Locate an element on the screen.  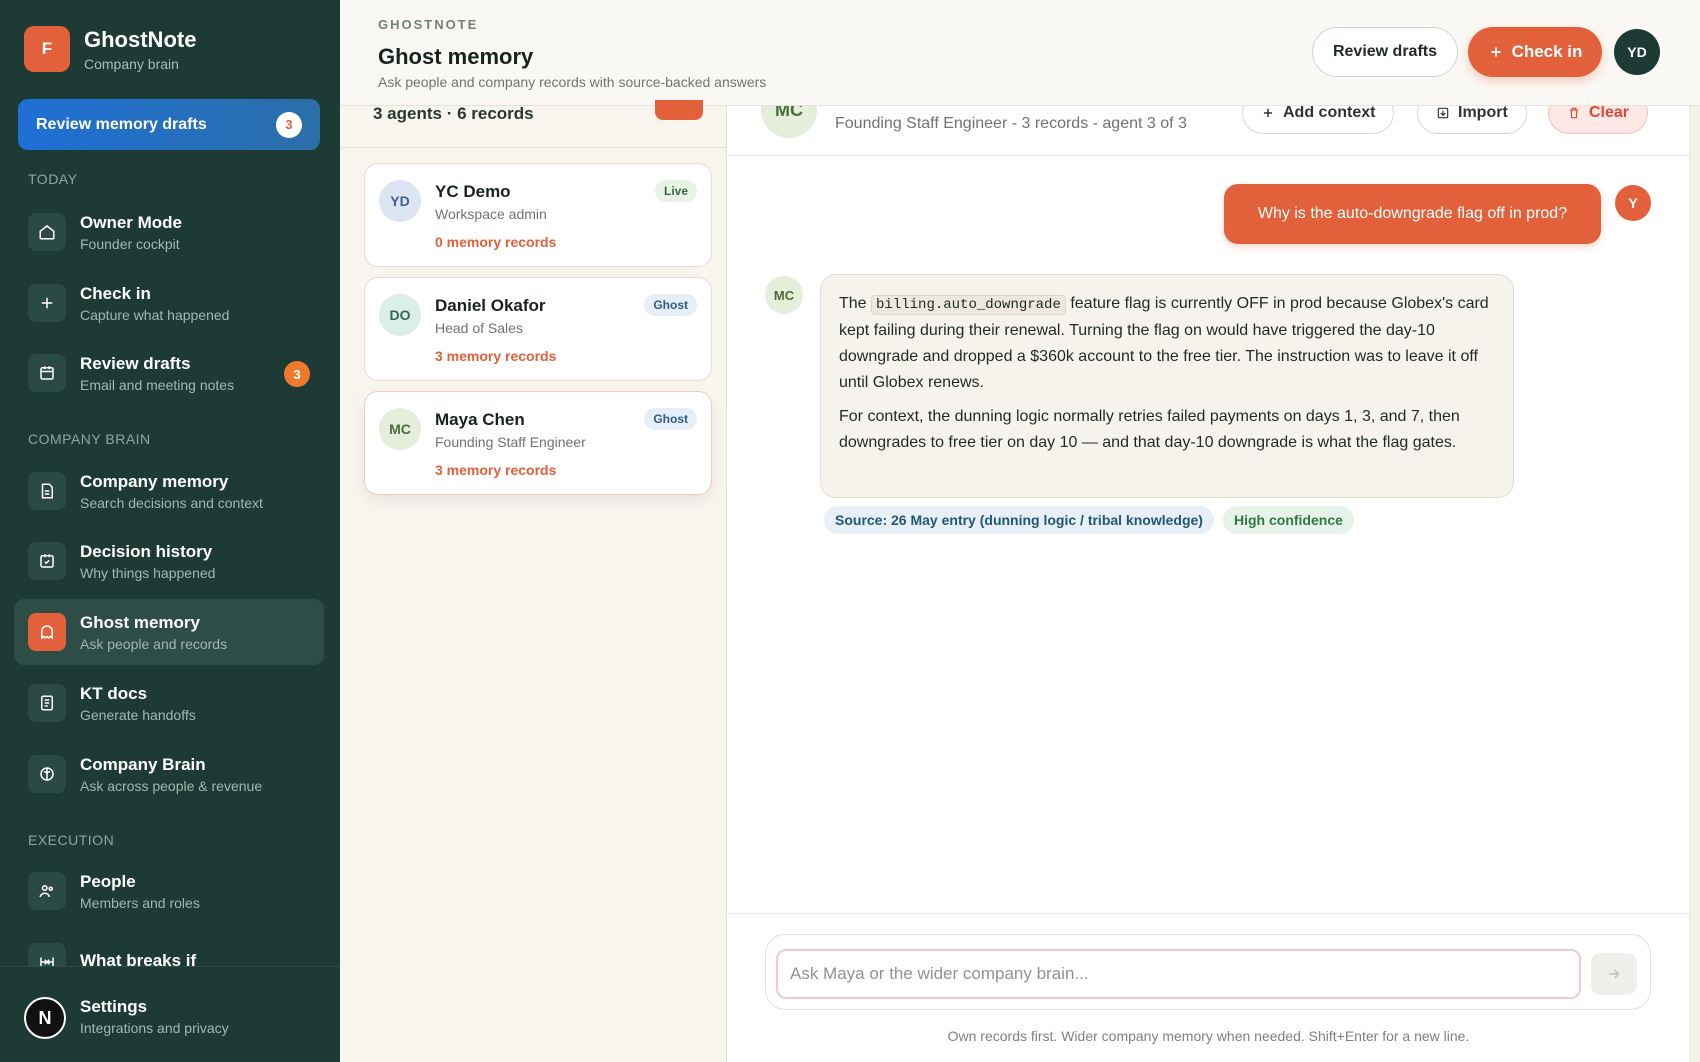
agent-status-badge: Live is located at coordinates (675, 191).